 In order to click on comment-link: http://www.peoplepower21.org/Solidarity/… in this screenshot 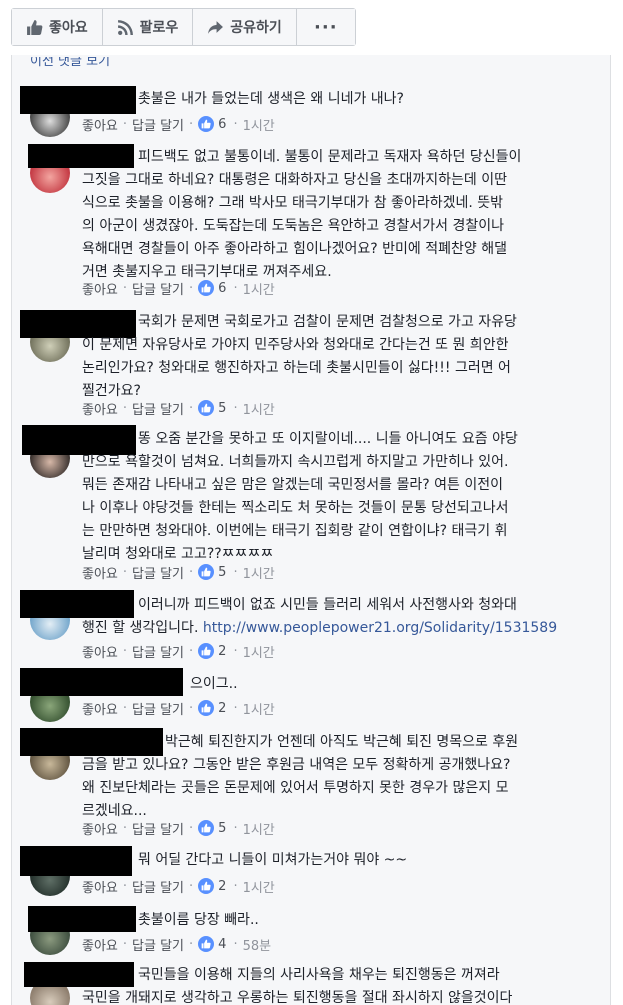, I will do `click(380, 628)`.